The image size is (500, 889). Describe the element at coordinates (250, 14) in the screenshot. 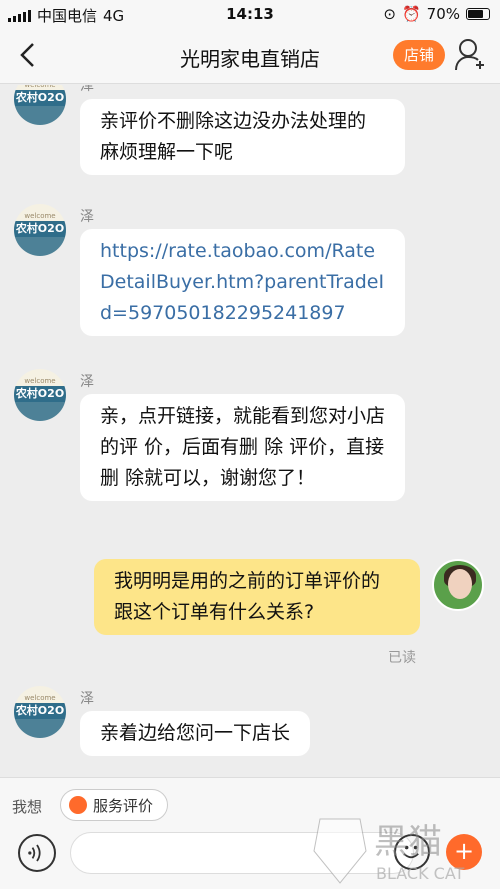

I see `status-bar: 中国电信 4G 14:13 ⊙ ⏰ 70%` at that location.